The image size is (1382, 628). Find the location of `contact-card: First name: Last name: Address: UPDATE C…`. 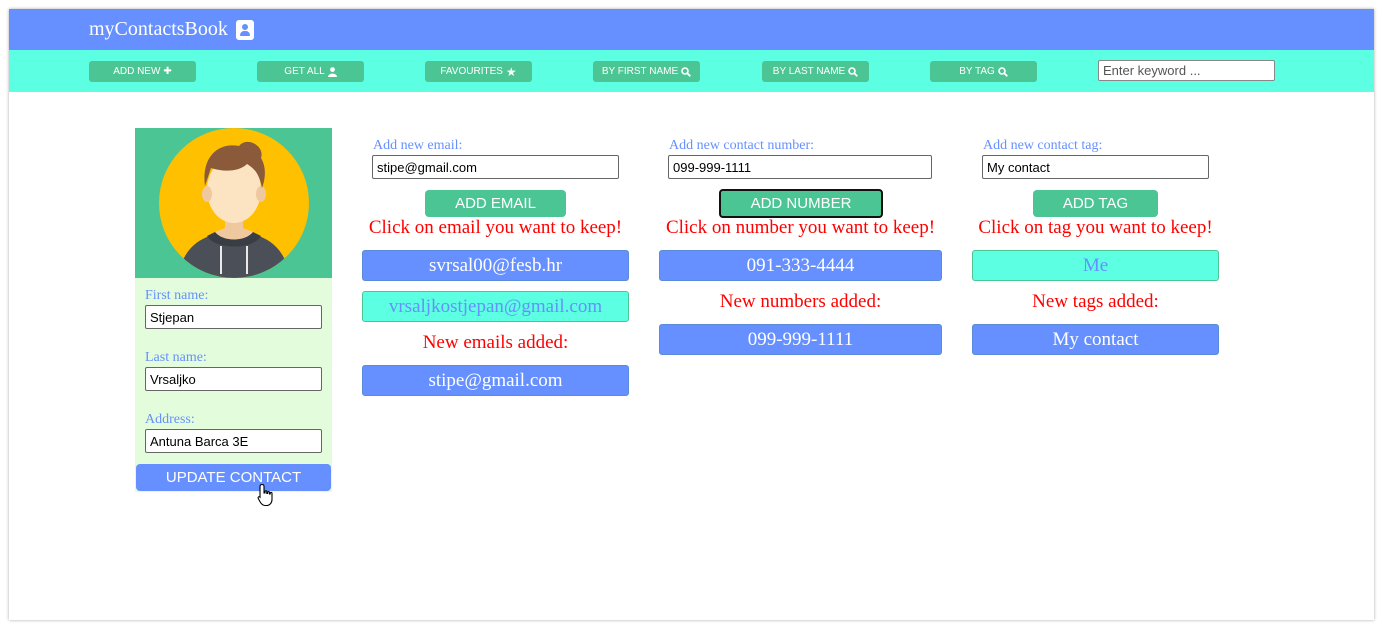

contact-card: First name: Last name: Address: UPDATE C… is located at coordinates (233, 310).